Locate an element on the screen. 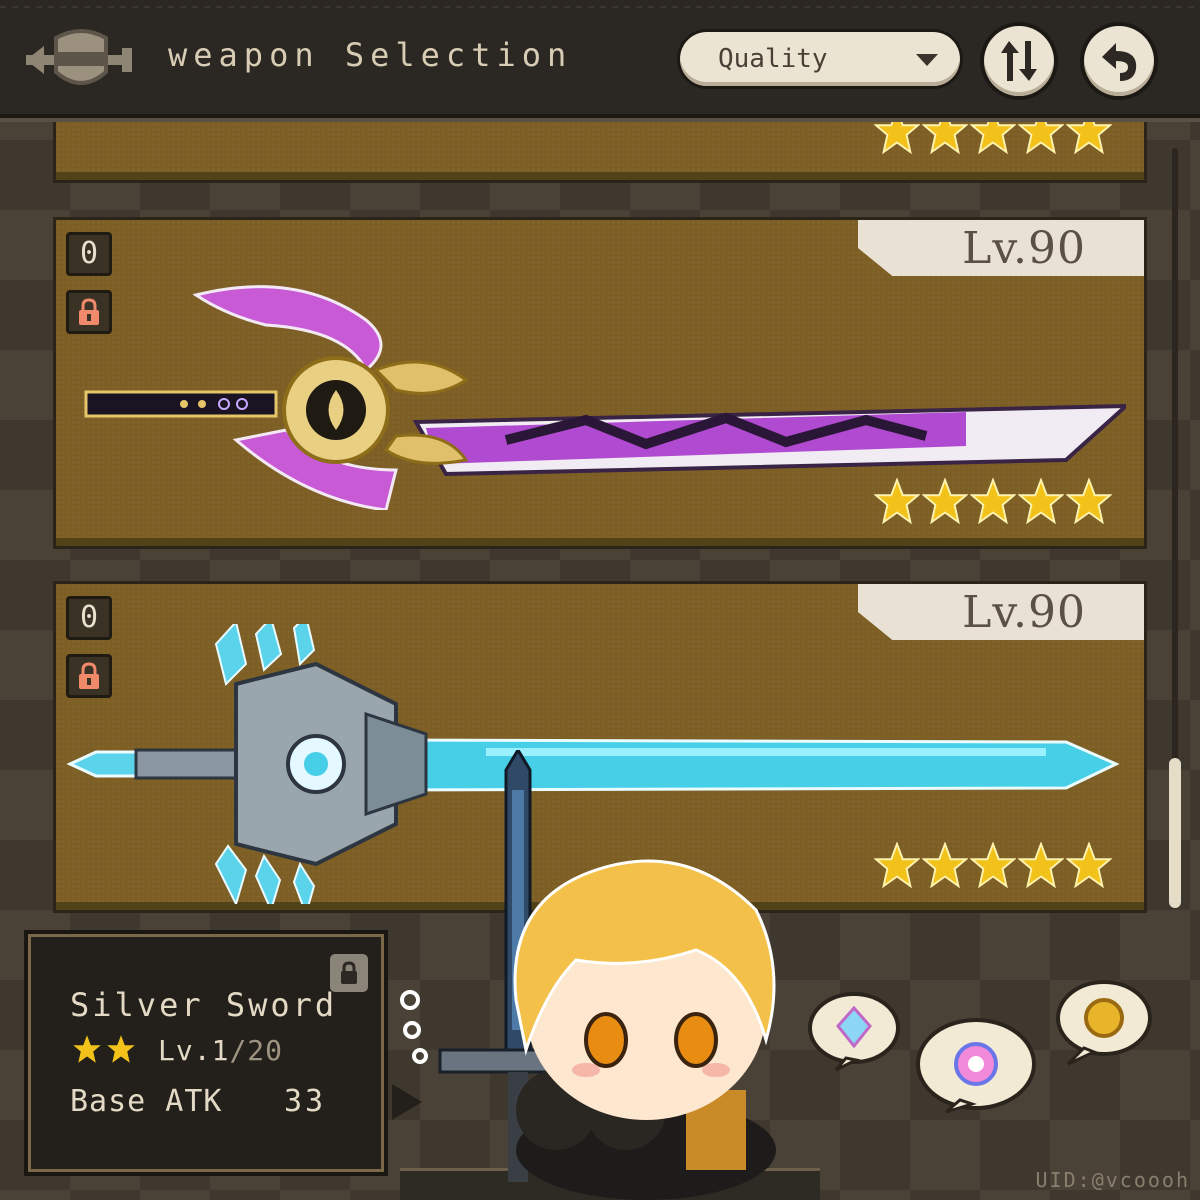  sort-dropdown-value: Quality is located at coordinates (773, 59).